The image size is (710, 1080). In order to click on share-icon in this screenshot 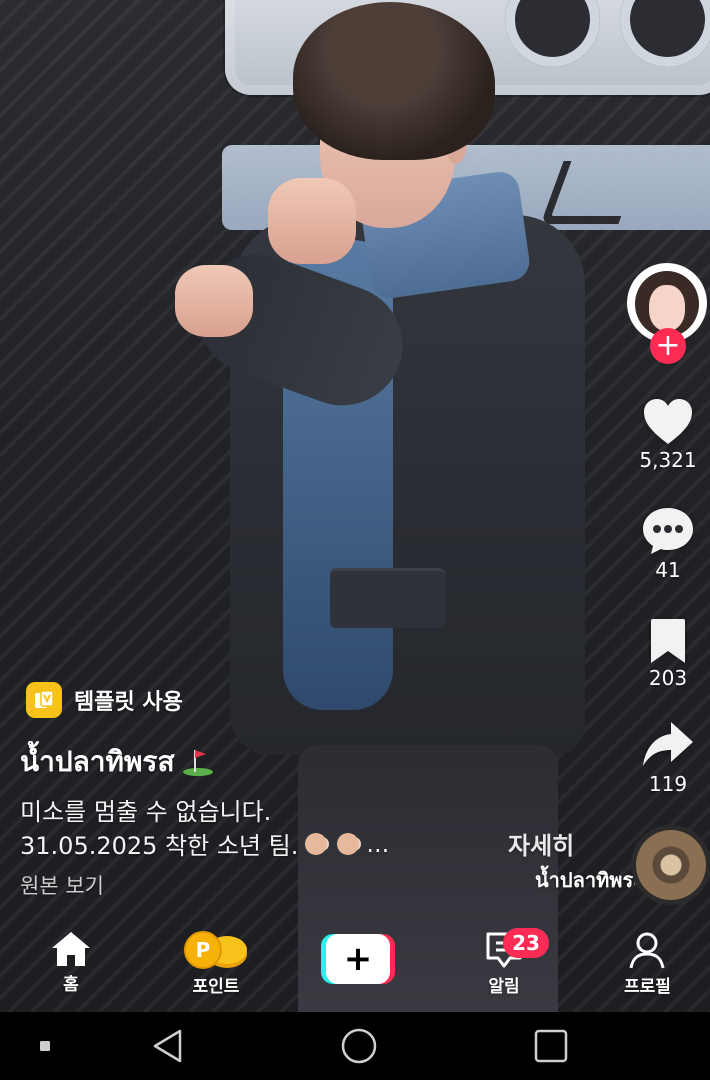, I will do `click(668, 744)`.